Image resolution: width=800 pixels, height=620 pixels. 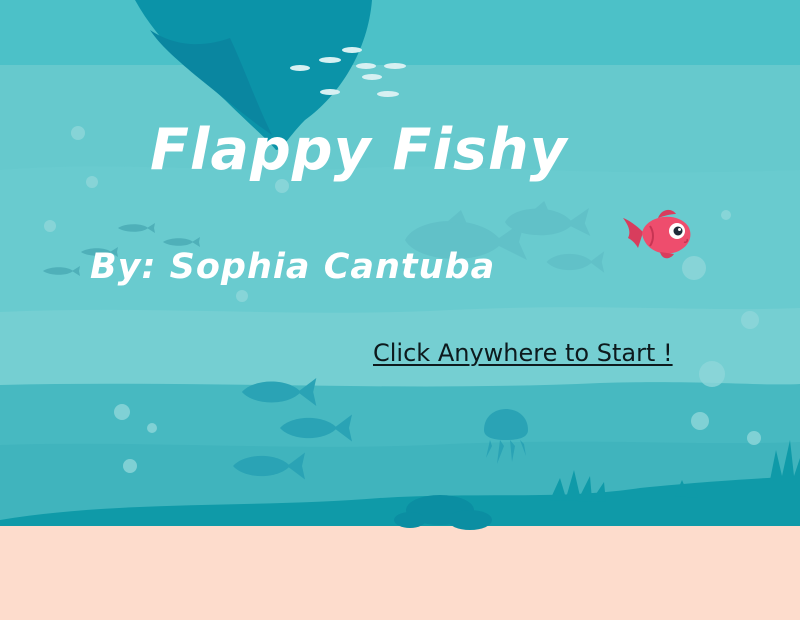 I want to click on start-link: Click Anywhere to Start !, so click(x=523, y=353).